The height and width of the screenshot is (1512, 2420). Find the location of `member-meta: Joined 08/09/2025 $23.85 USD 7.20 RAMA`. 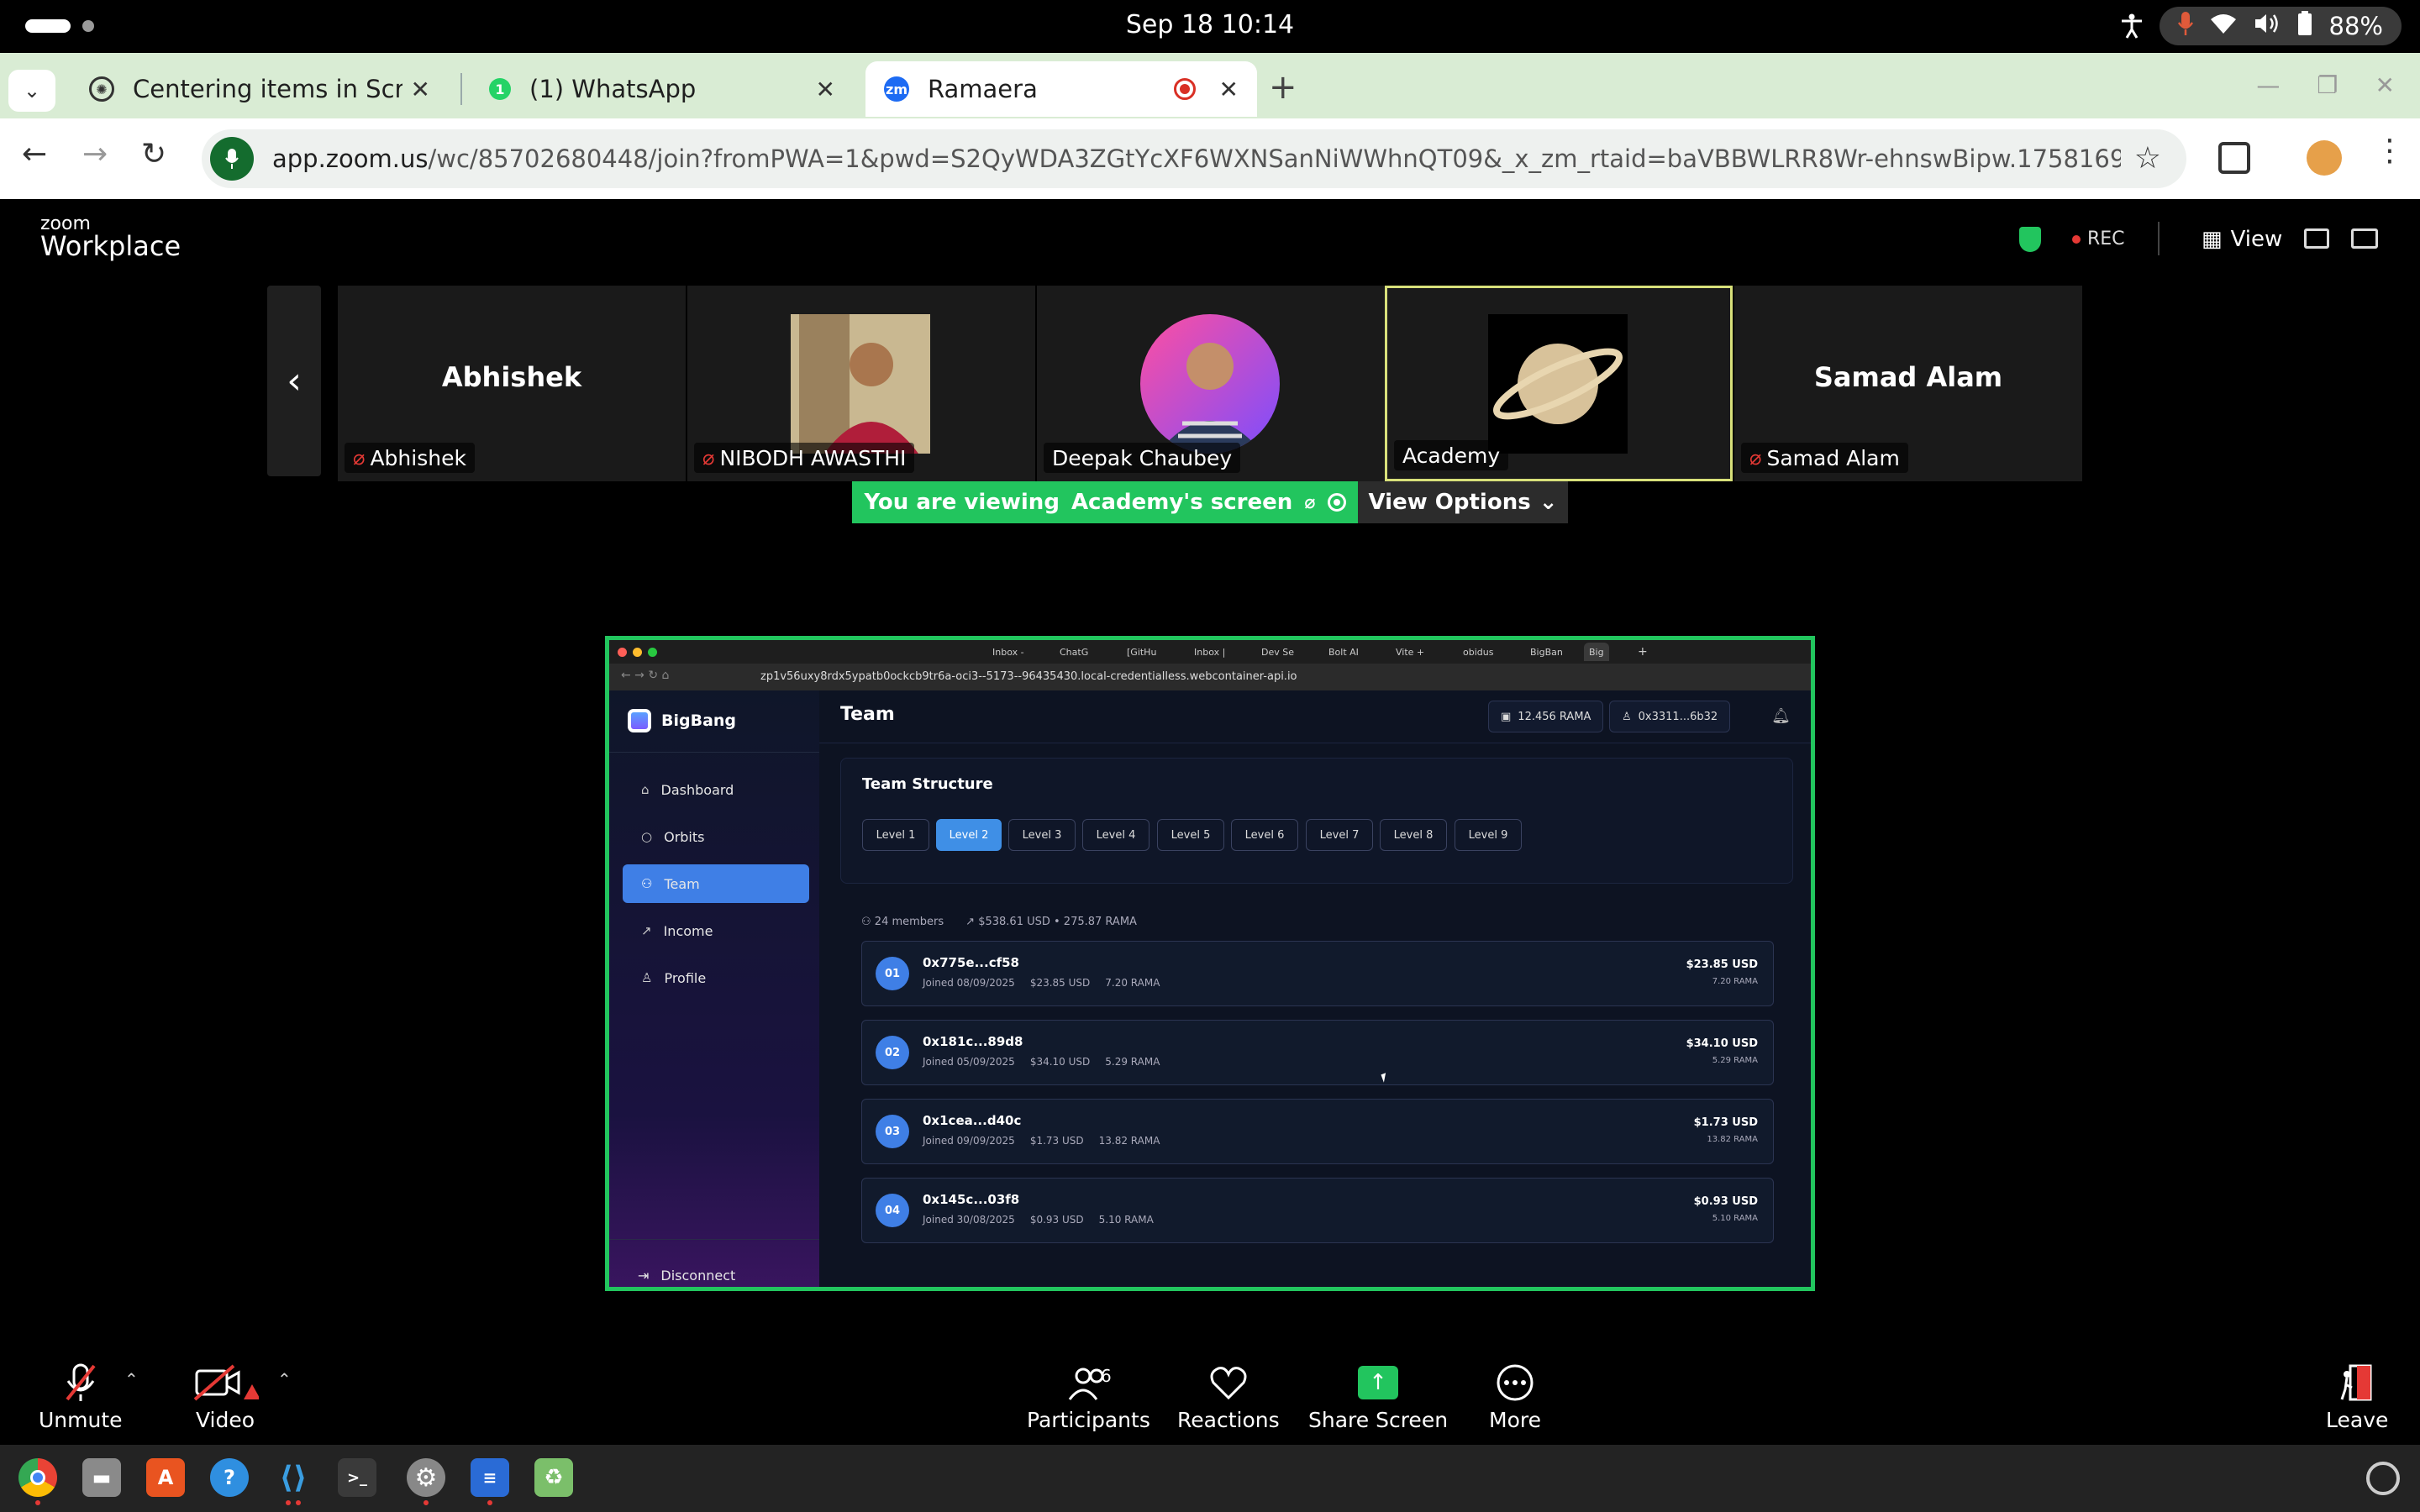

member-meta: Joined 08/09/2025 $23.85 USD 7.20 RAMA is located at coordinates (1042, 983).